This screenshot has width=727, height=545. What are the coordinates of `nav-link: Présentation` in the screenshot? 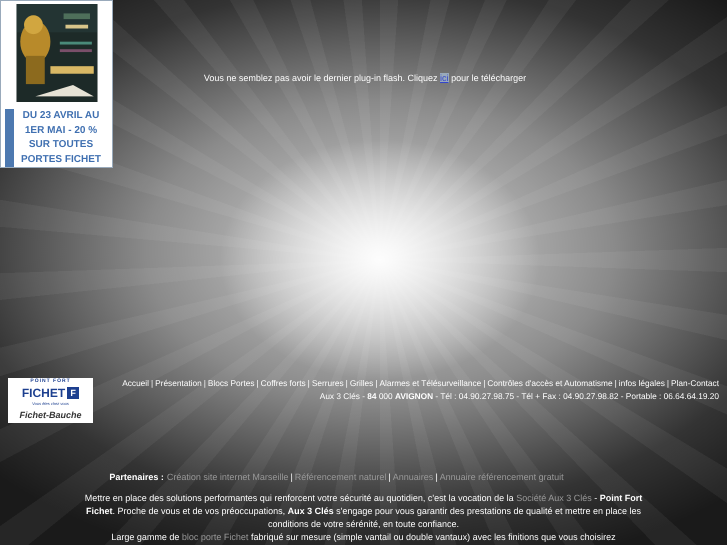 It's located at (178, 383).